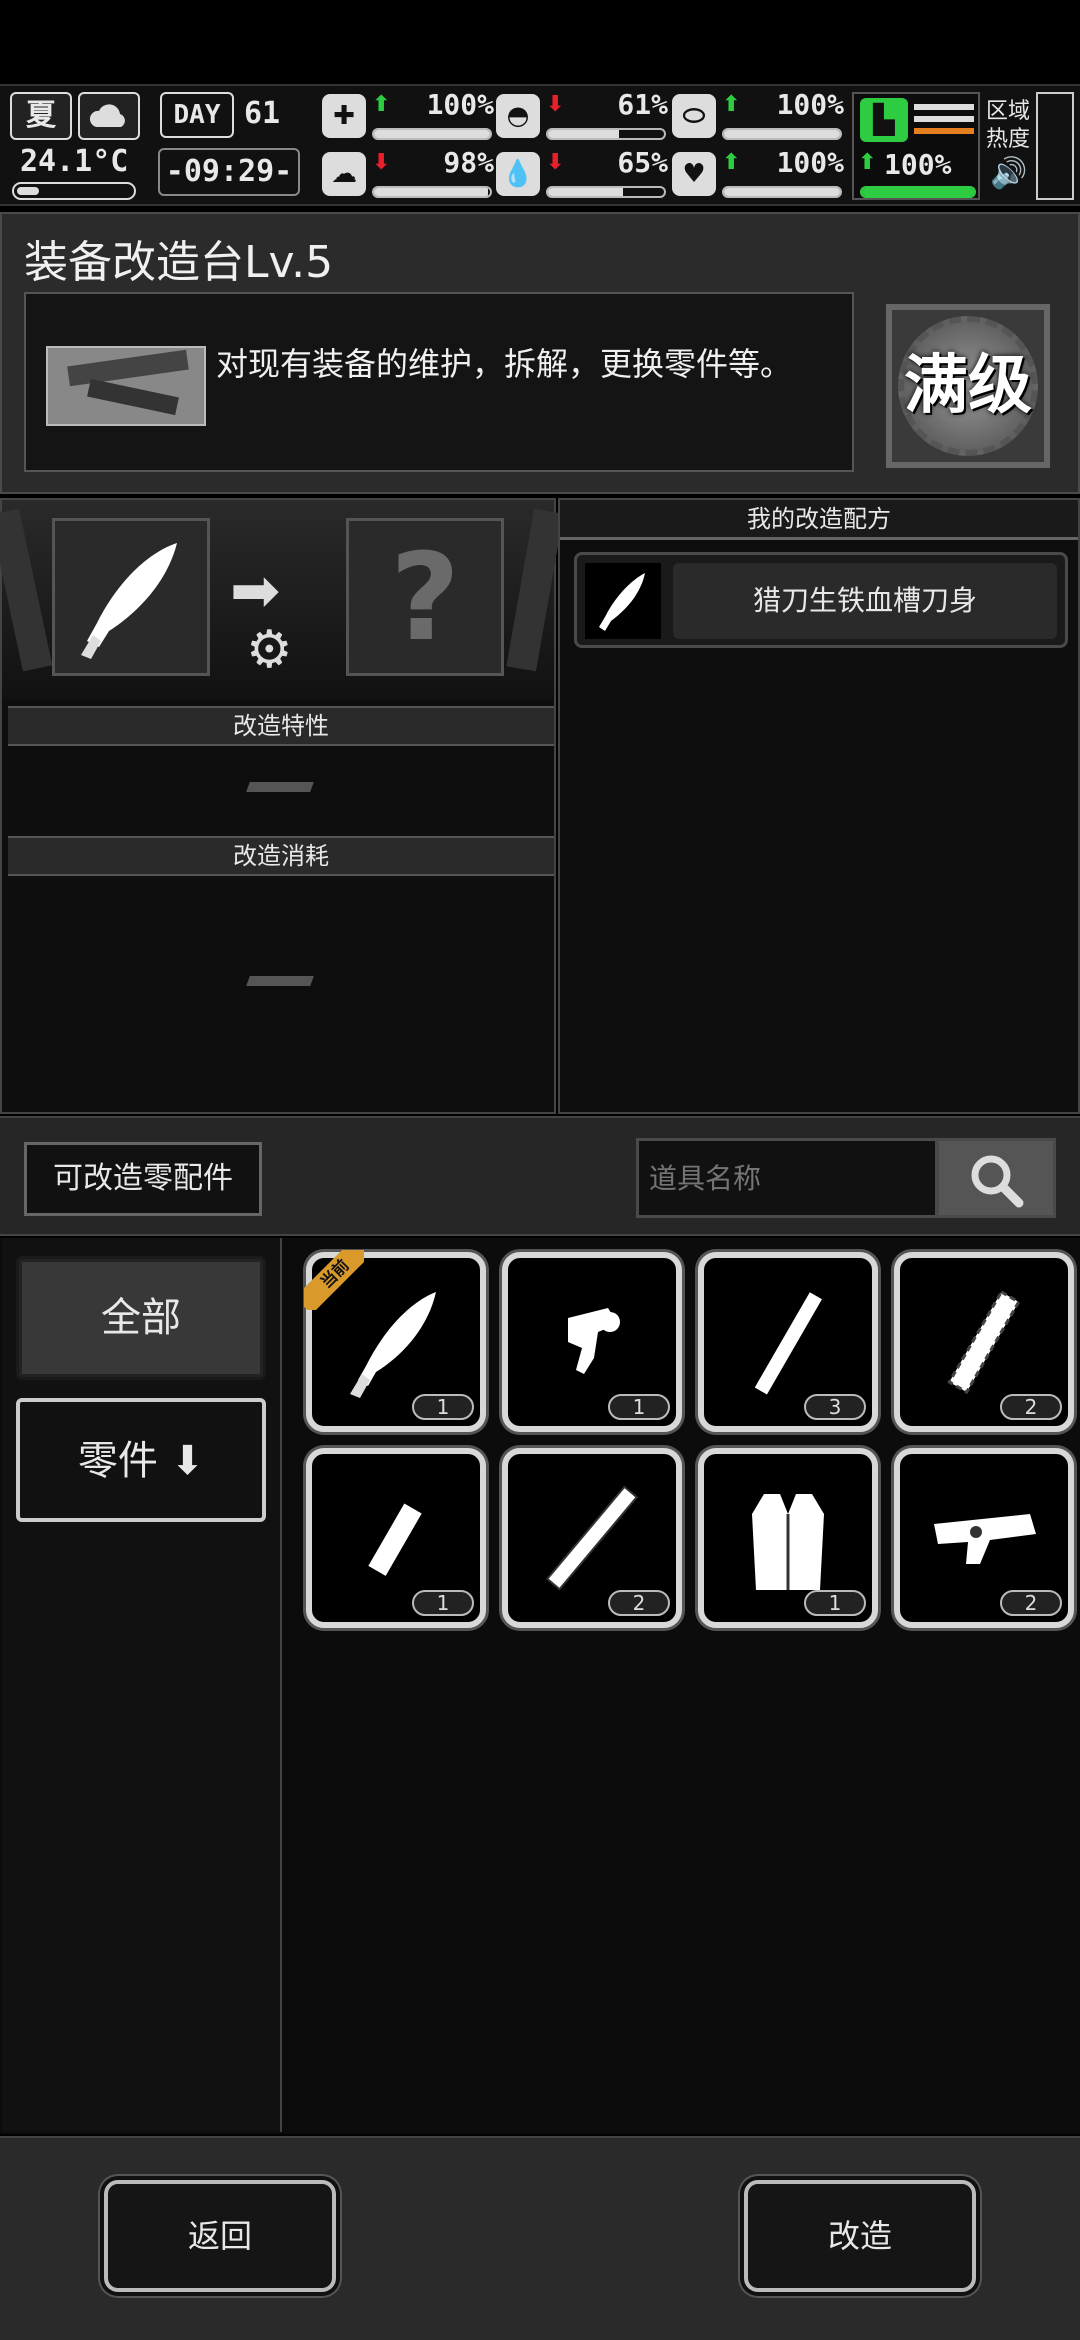  What do you see at coordinates (694, 174) in the screenshot?
I see `heart-icon: ♥` at bounding box center [694, 174].